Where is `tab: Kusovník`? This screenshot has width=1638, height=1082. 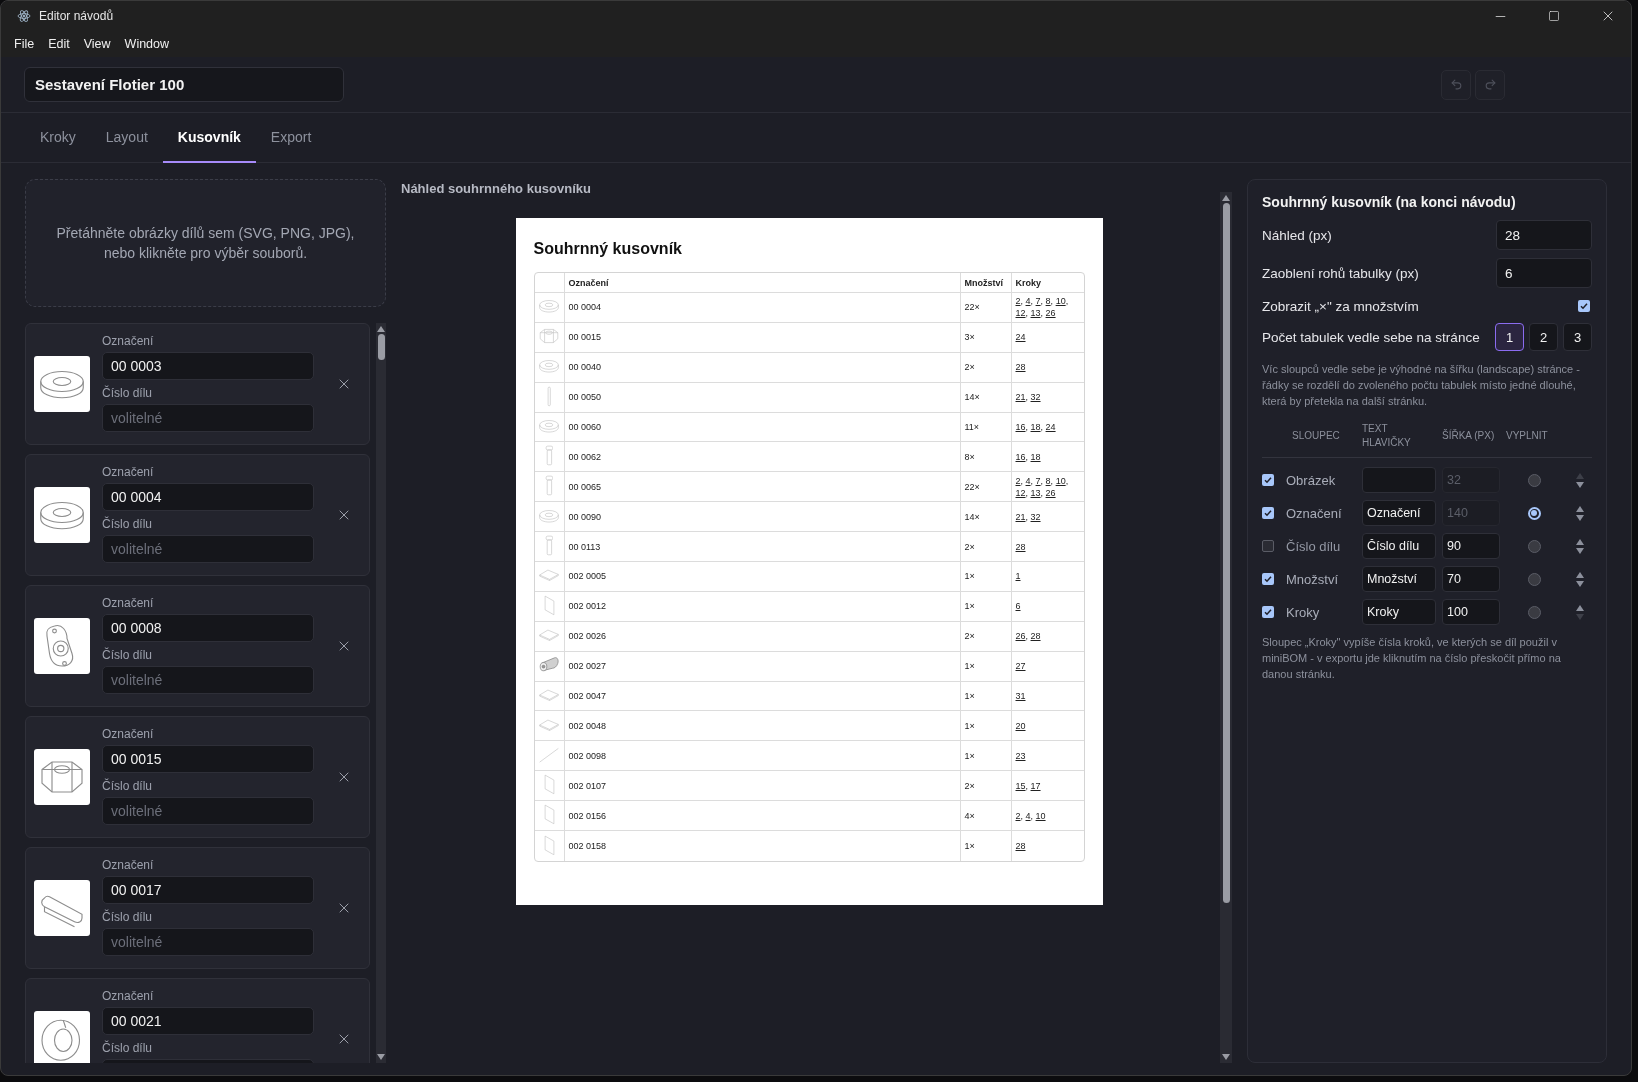
tab: Kusovník is located at coordinates (209, 138).